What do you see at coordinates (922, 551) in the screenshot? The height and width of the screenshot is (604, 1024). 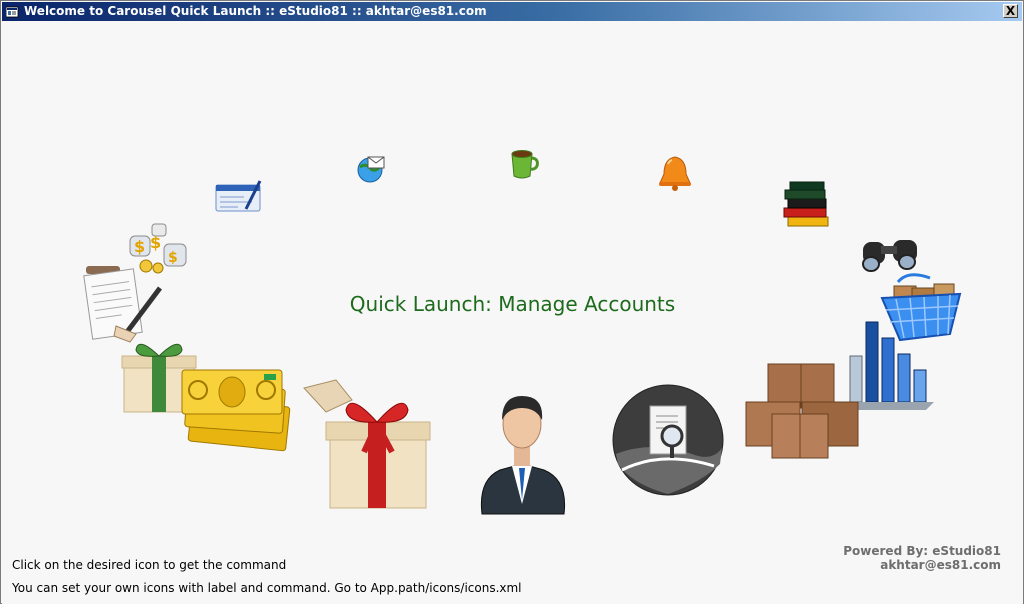 I see `powered-by-label: Powered By: eStudio81` at bounding box center [922, 551].